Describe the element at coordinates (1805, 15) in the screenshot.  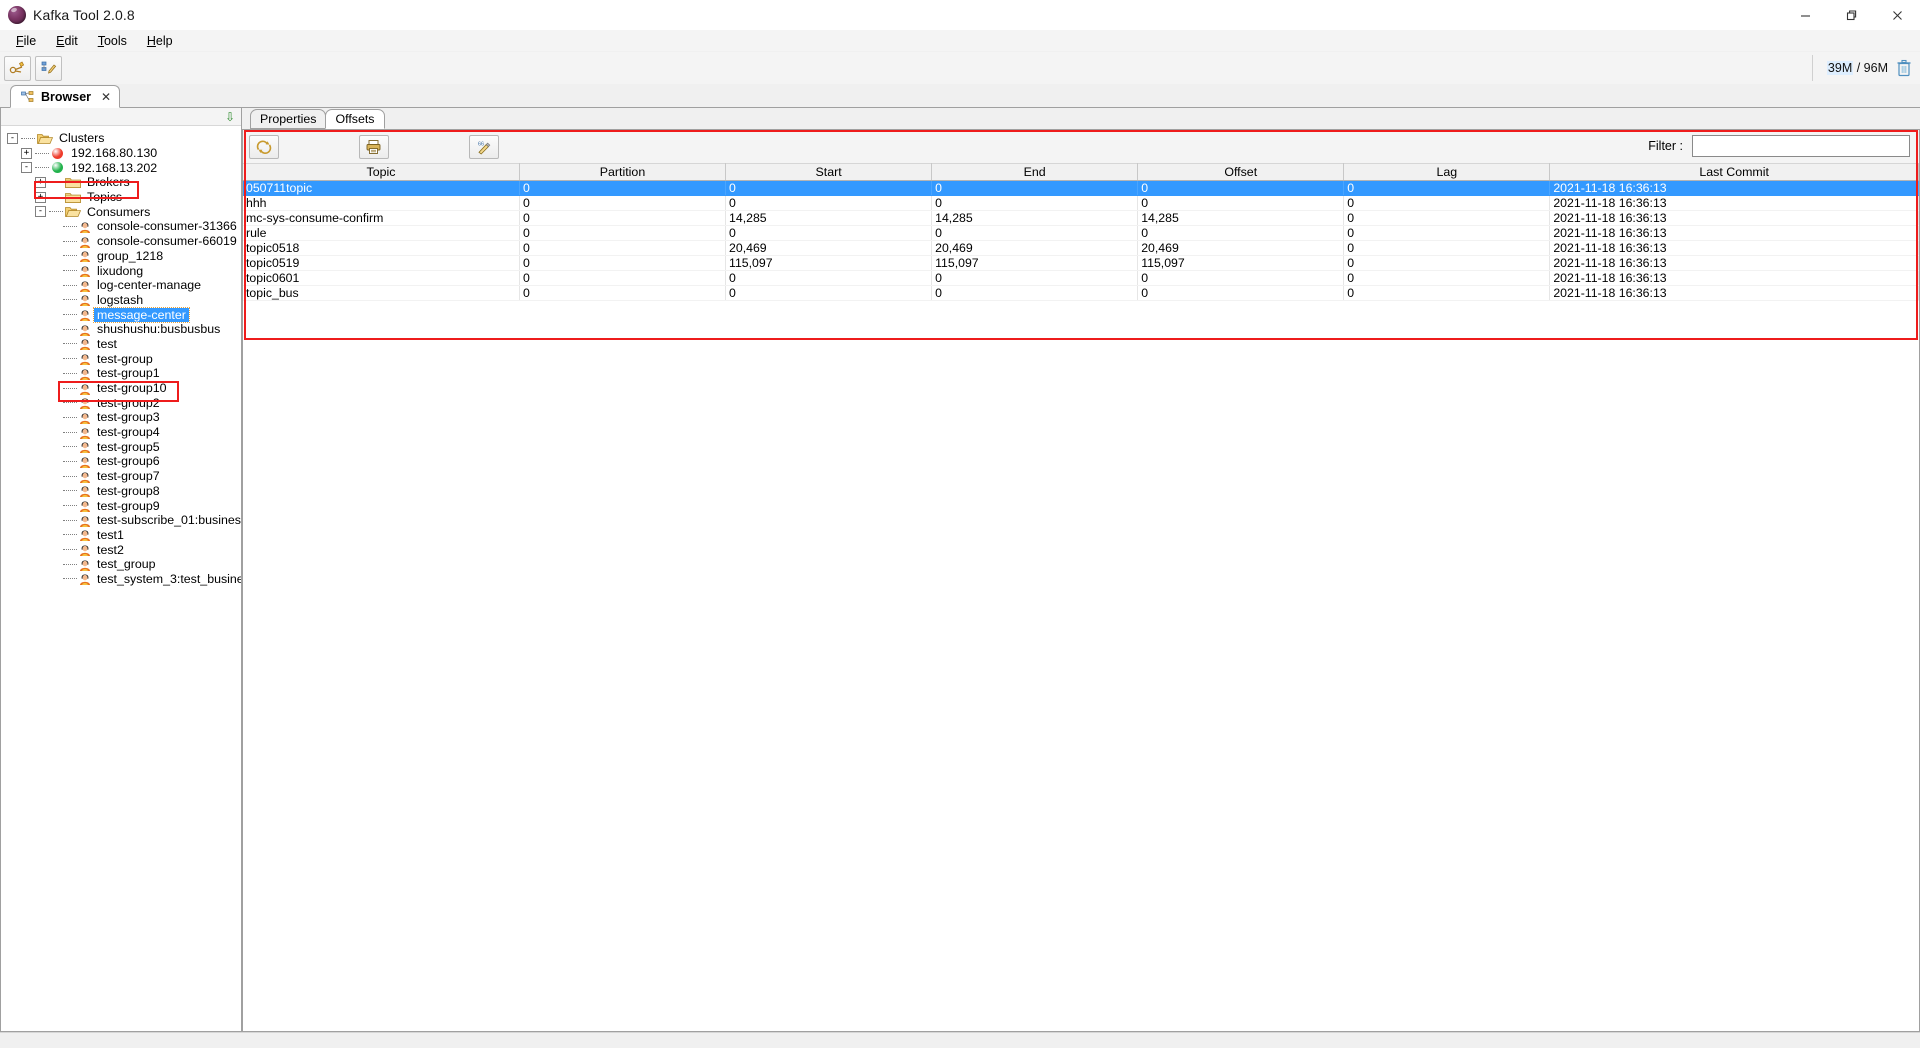
I see `minimize-button` at that location.